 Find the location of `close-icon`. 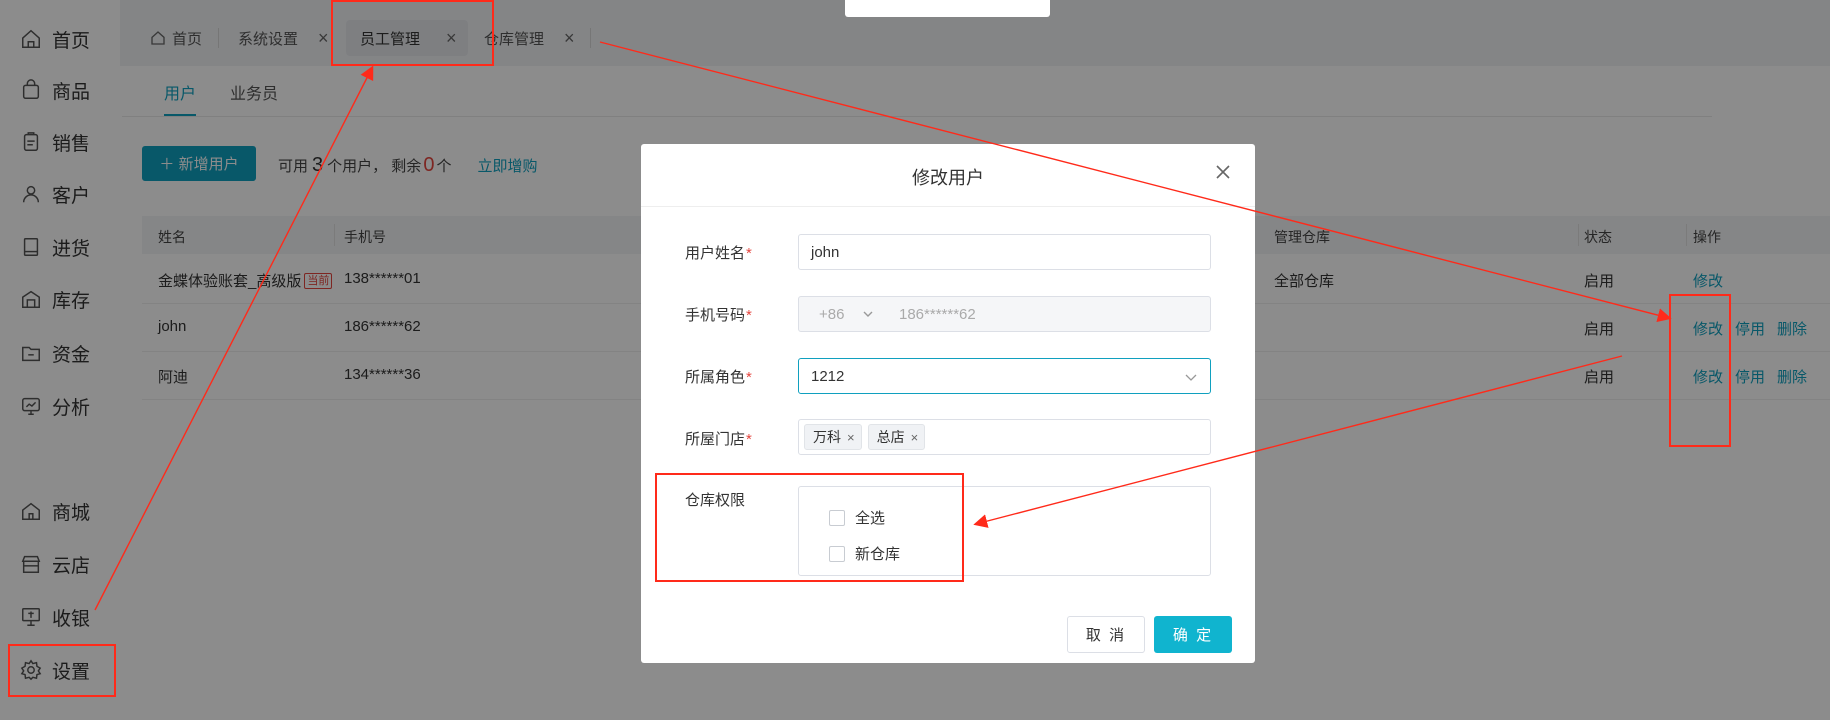

close-icon is located at coordinates (1223, 172).